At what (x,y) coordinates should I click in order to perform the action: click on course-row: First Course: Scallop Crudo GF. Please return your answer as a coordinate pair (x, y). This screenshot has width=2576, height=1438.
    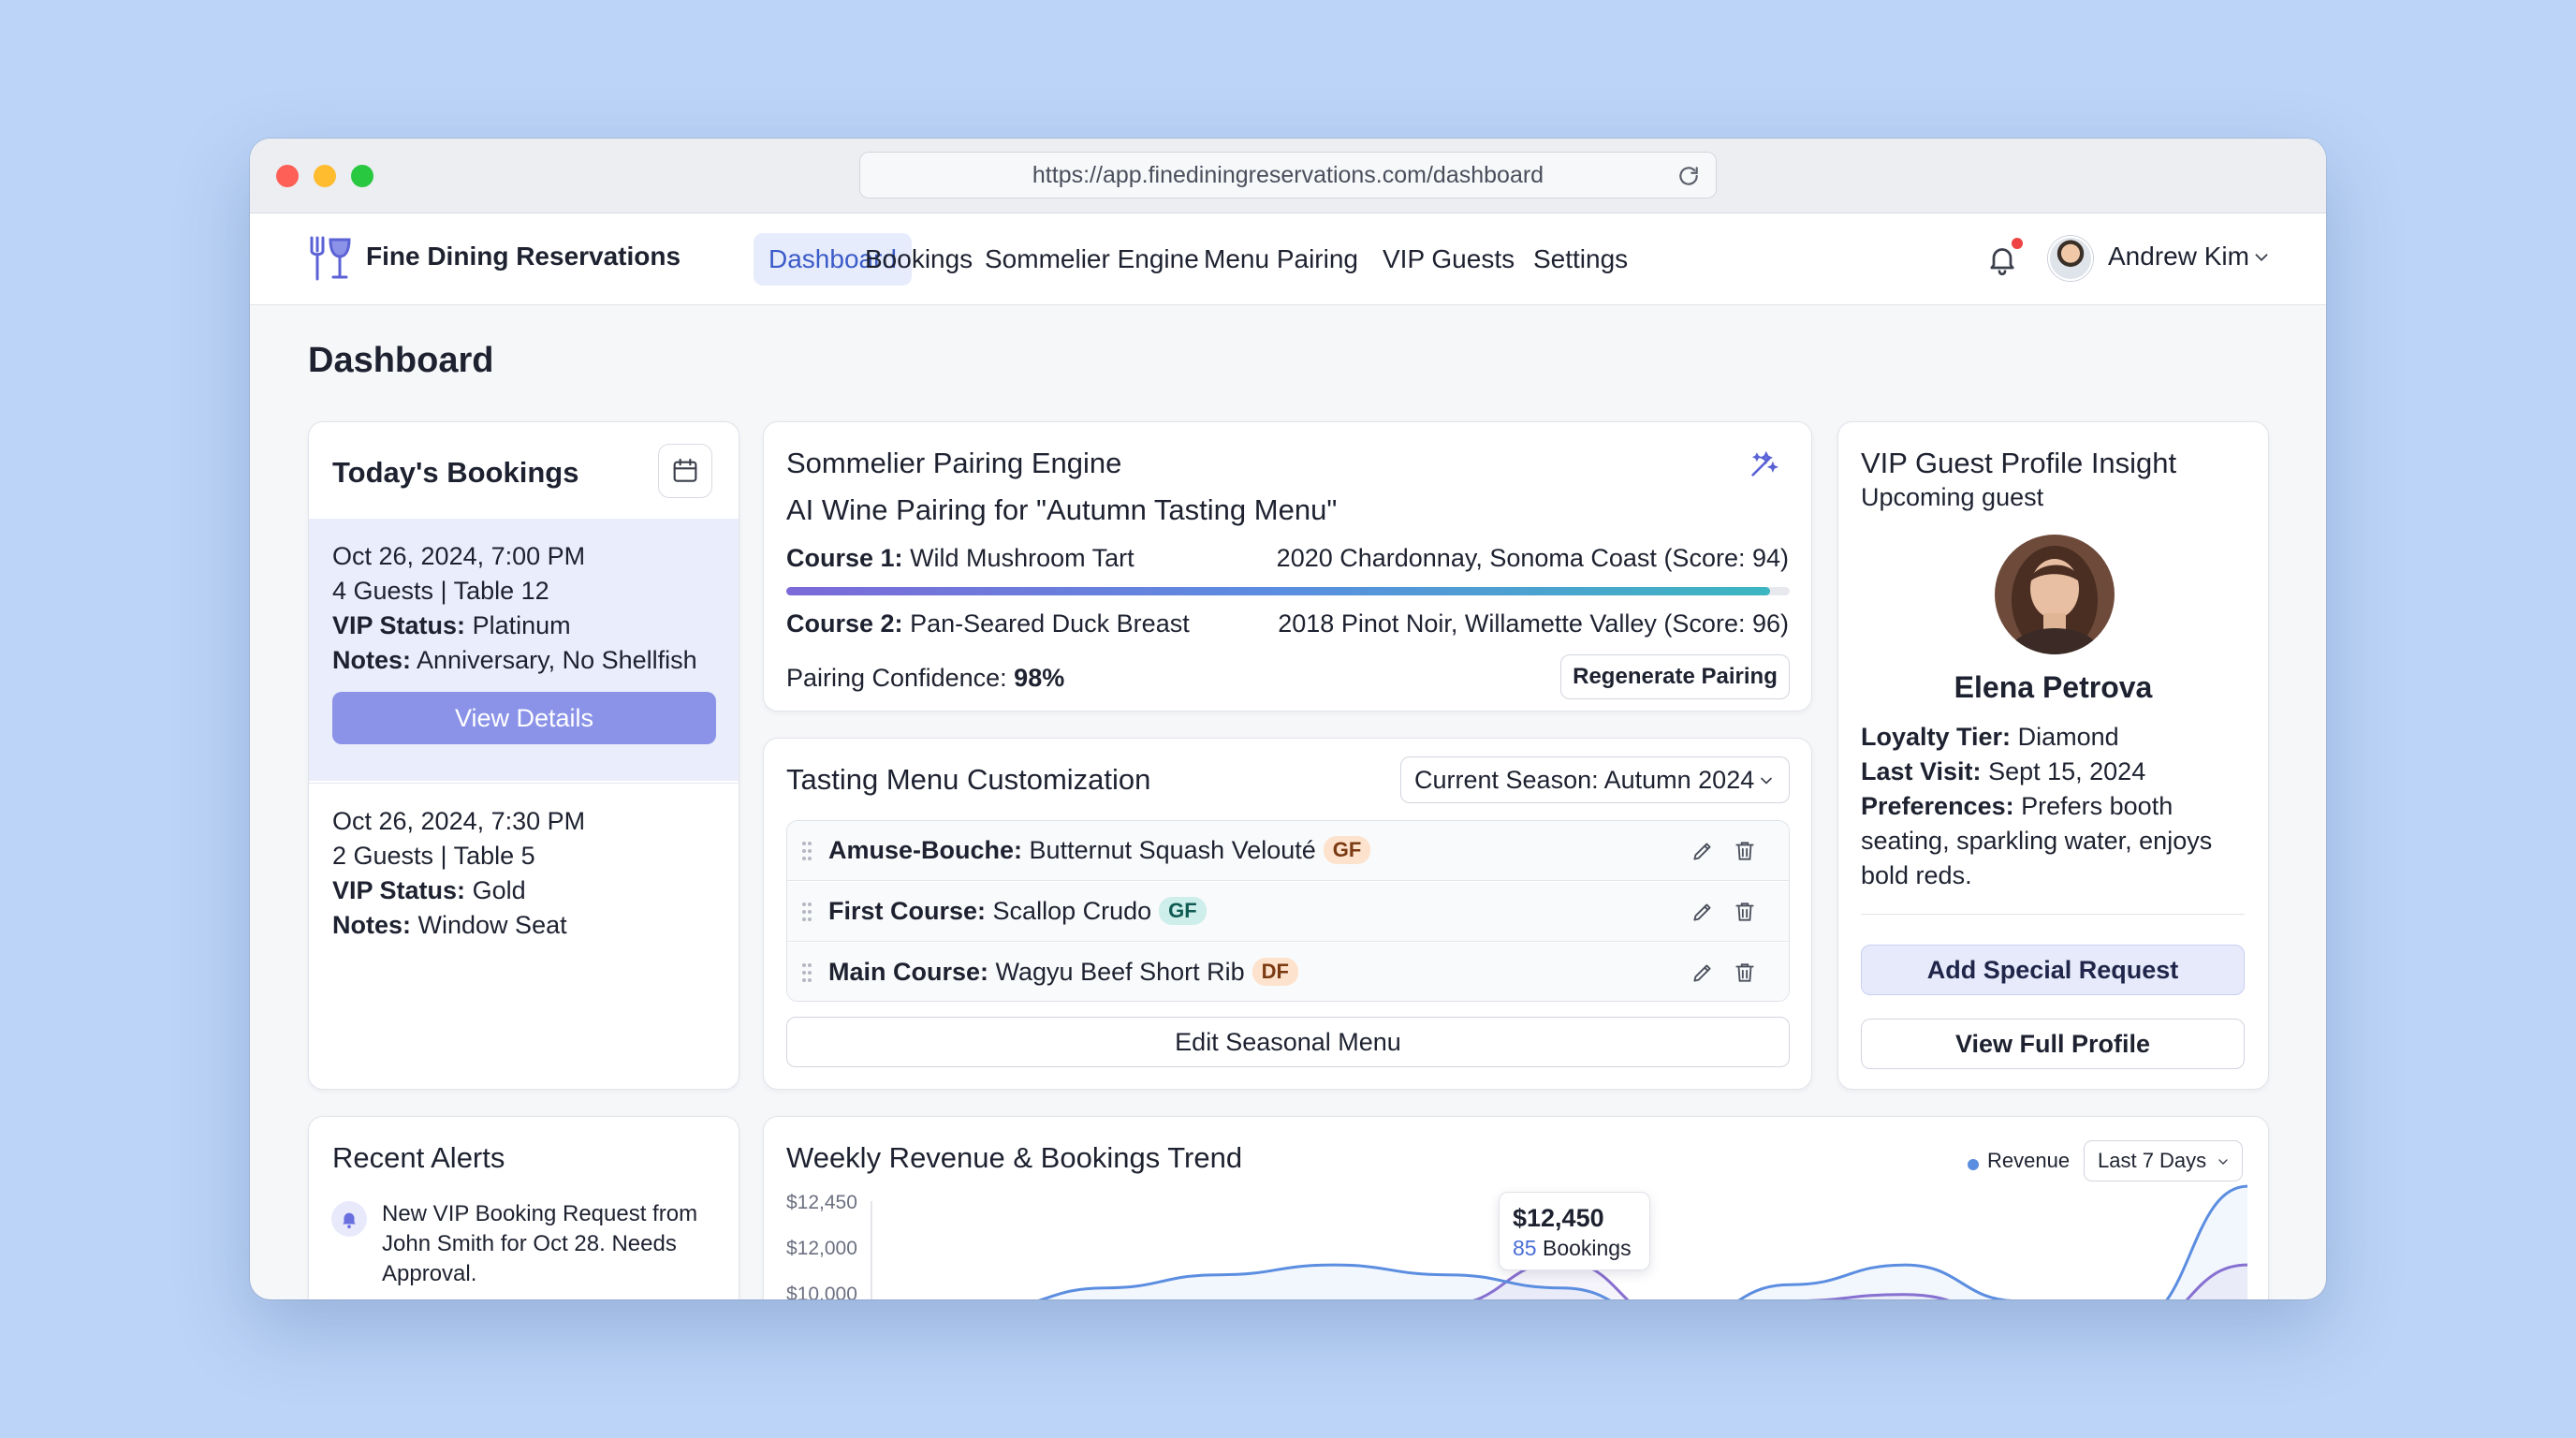
    Looking at the image, I should click on (1288, 912).